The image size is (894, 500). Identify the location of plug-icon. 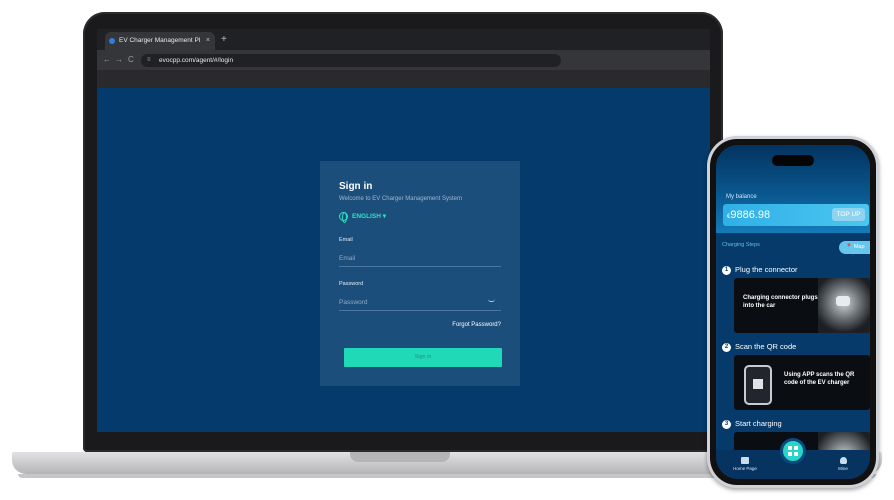
(843, 301).